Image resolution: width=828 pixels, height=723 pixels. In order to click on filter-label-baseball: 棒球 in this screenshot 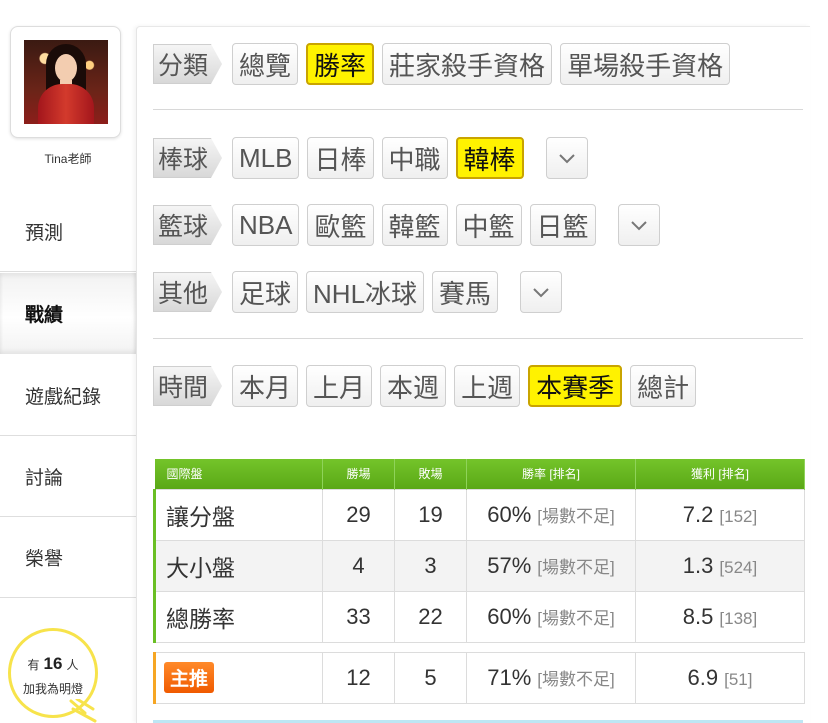, I will do `click(188, 158)`.